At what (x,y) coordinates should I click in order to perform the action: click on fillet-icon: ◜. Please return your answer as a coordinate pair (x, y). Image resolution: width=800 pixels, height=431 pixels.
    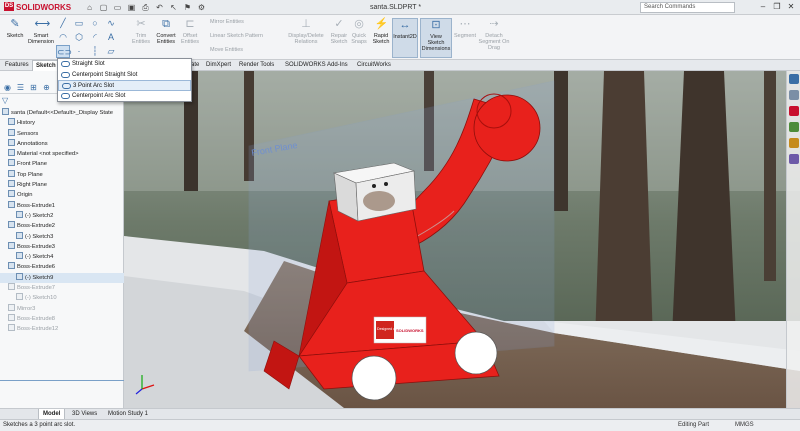
    Looking at the image, I should click on (95, 37).